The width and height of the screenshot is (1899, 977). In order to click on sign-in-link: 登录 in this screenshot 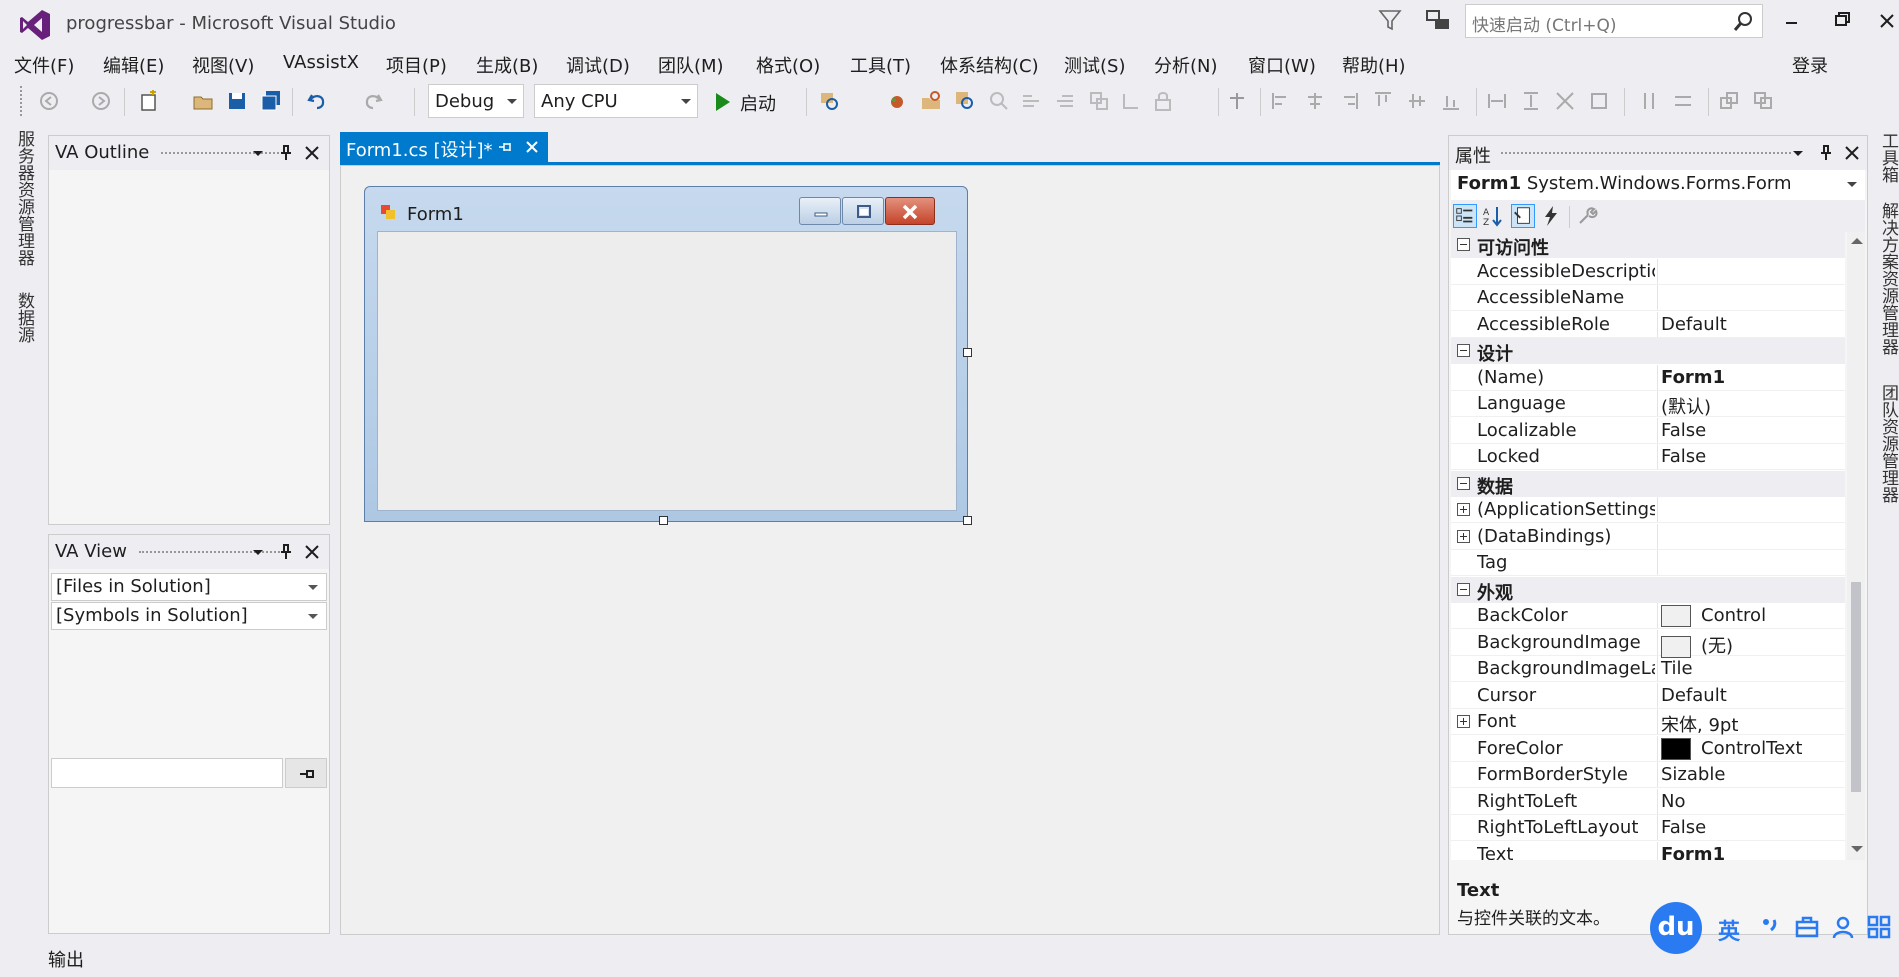, I will do `click(1810, 65)`.